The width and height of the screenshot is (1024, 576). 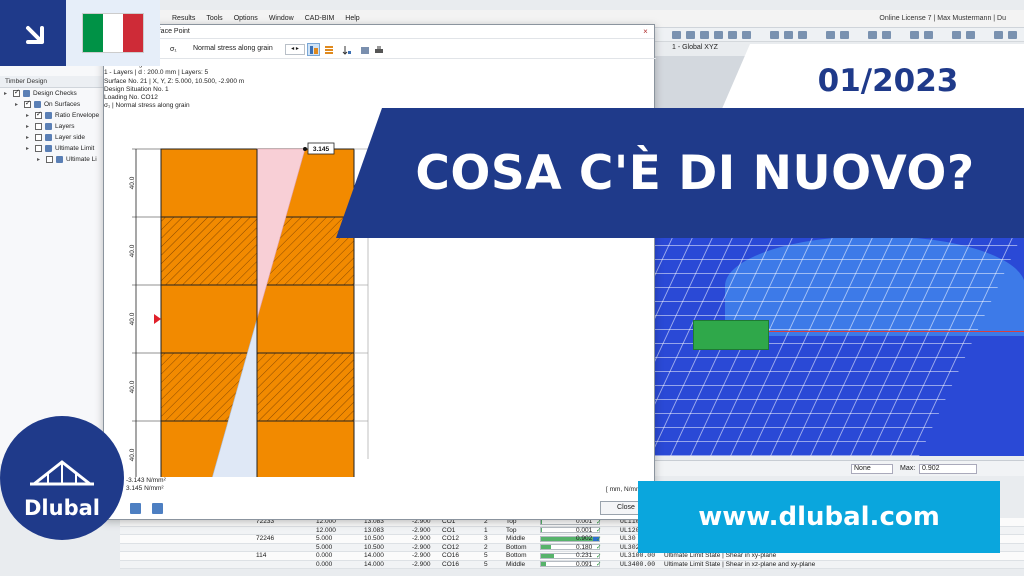 What do you see at coordinates (374, 530) in the screenshot?
I see `cell-y: 13.083` at bounding box center [374, 530].